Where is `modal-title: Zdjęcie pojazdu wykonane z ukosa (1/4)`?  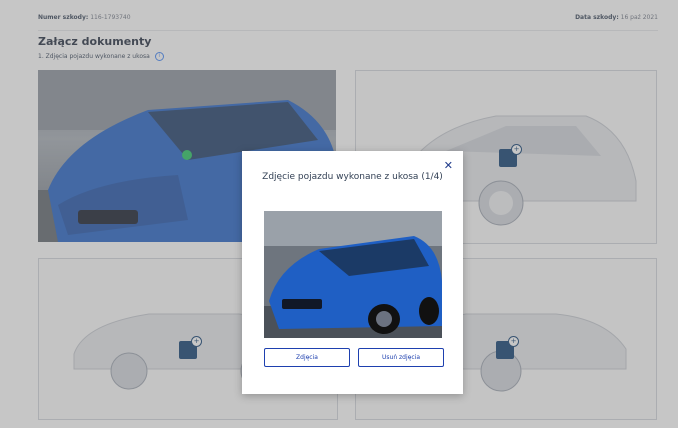
modal-title: Zdjęcie pojazdu wykonane z ukosa (1/4) is located at coordinates (352, 177).